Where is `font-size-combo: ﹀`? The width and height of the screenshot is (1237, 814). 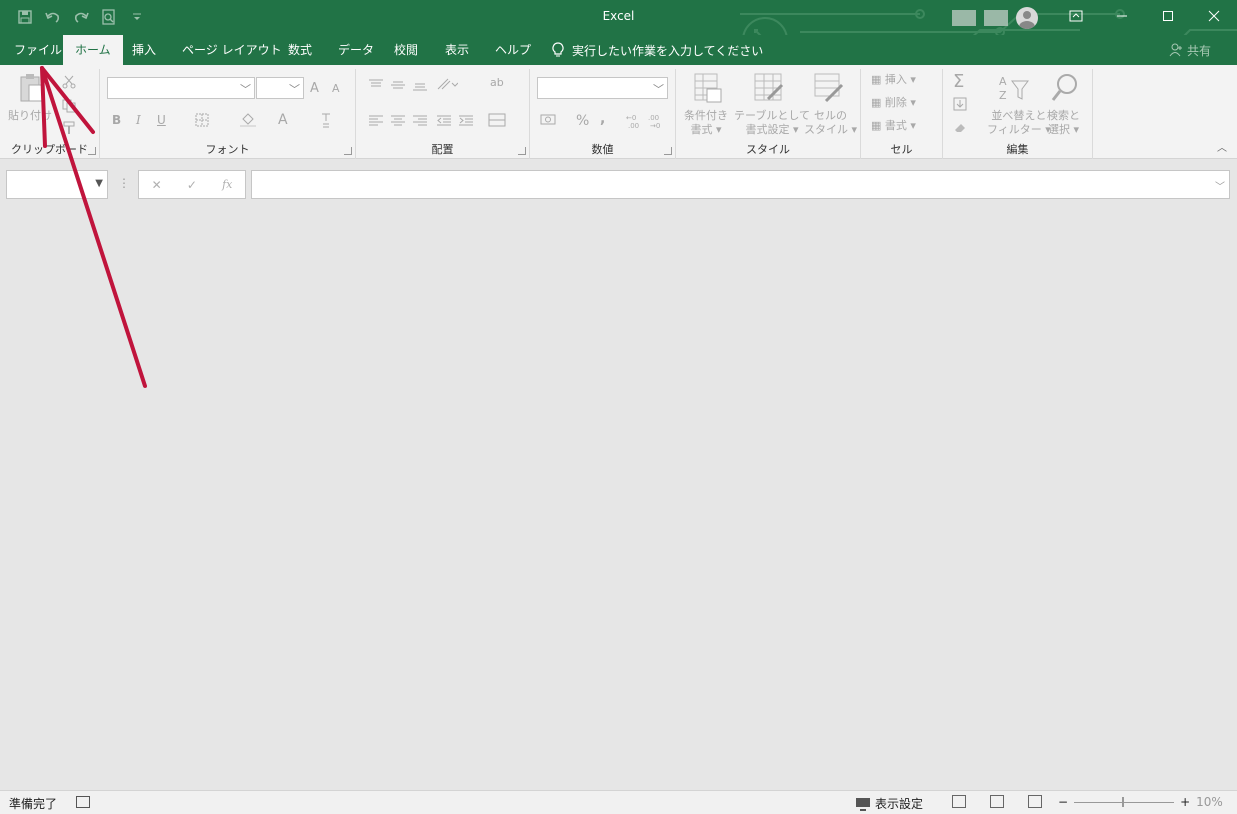 font-size-combo: ﹀ is located at coordinates (280, 88).